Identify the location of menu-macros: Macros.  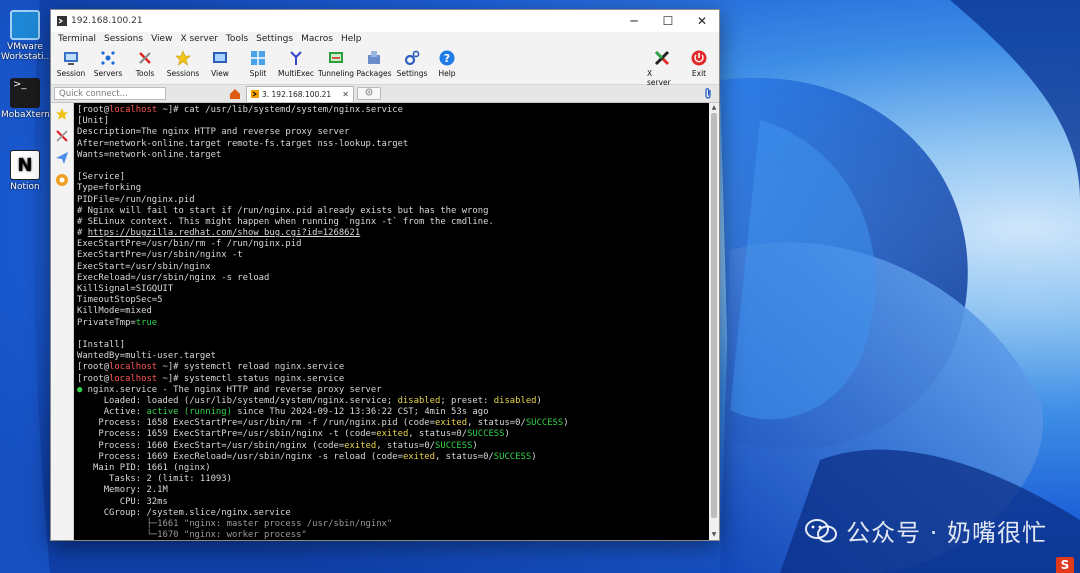
(317, 39).